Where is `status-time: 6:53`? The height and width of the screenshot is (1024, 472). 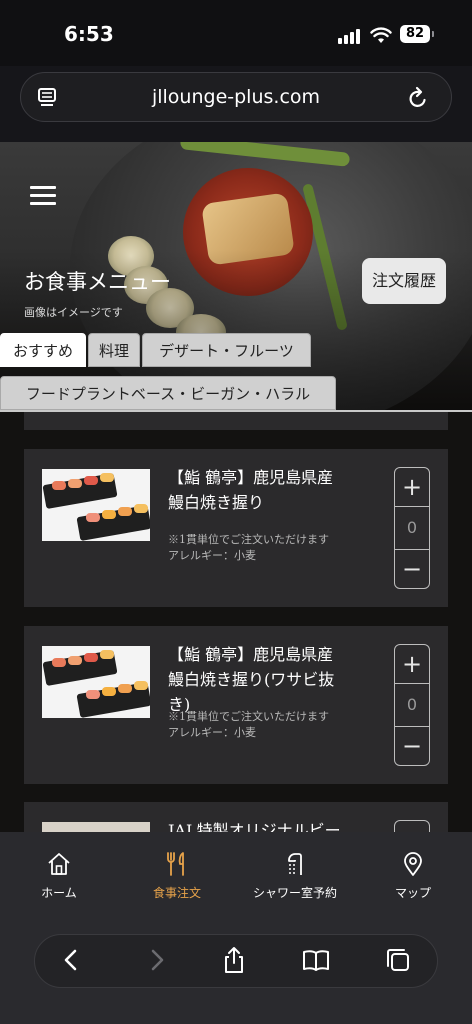
status-time: 6:53 is located at coordinates (89, 34).